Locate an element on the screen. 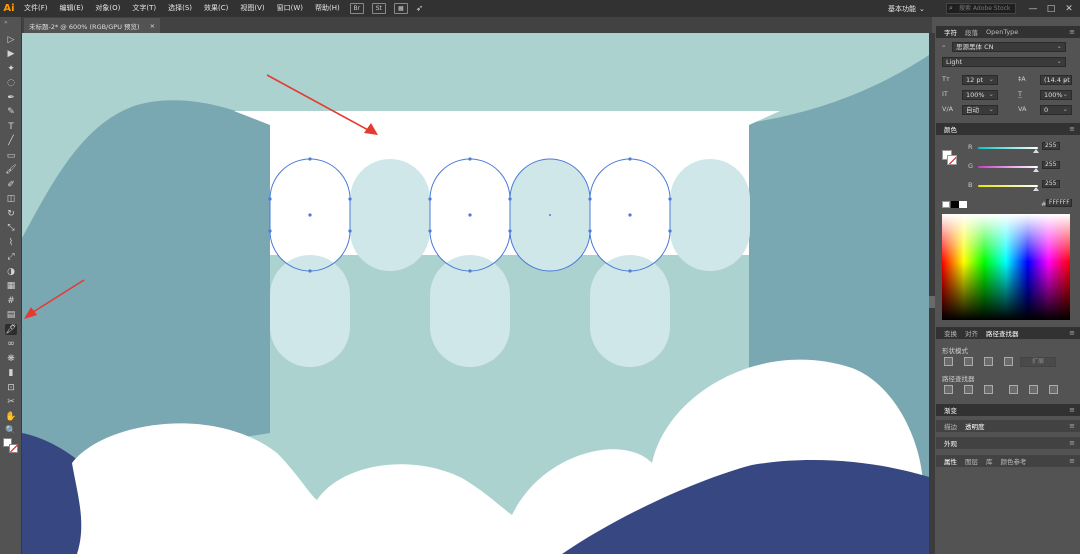  width-tool-icon: ⌇ is located at coordinates (11, 242).